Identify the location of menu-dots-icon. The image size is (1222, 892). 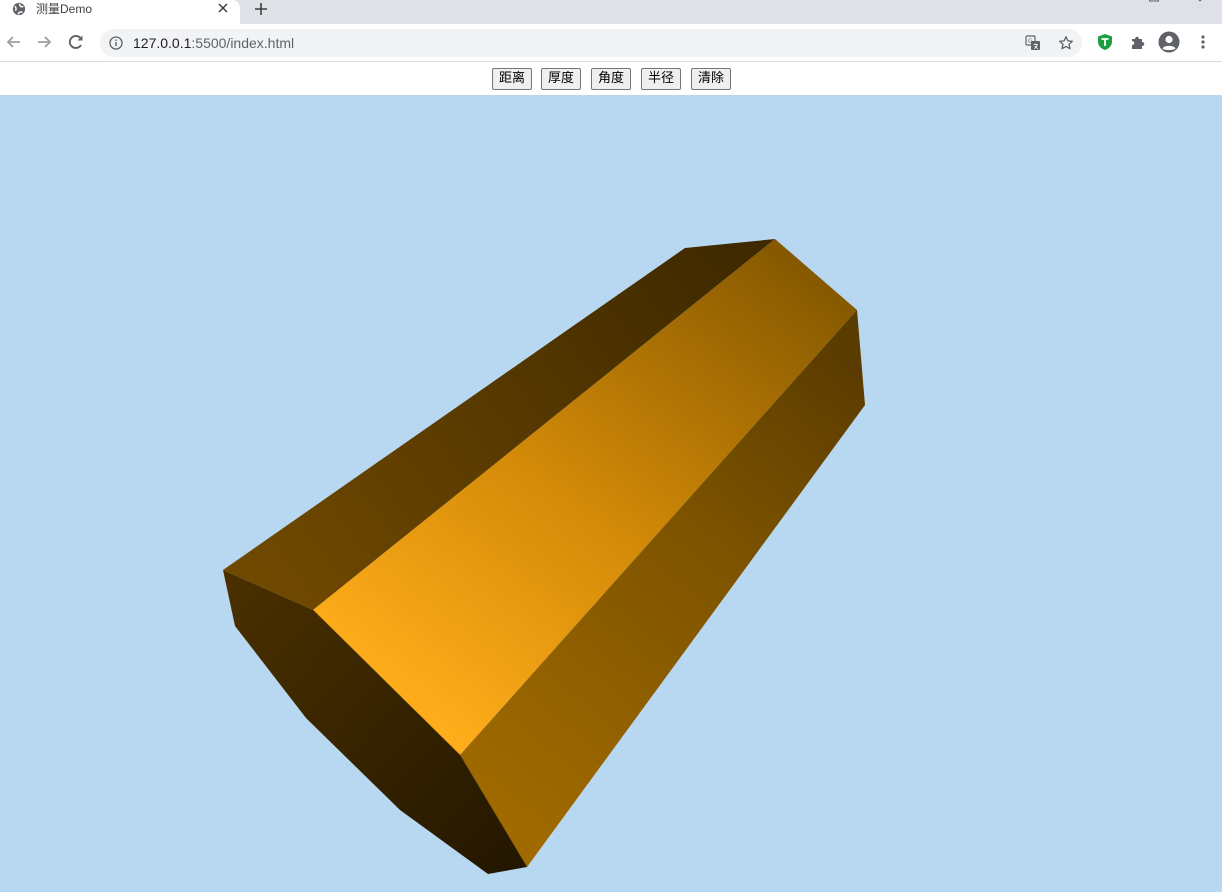
(1203, 42).